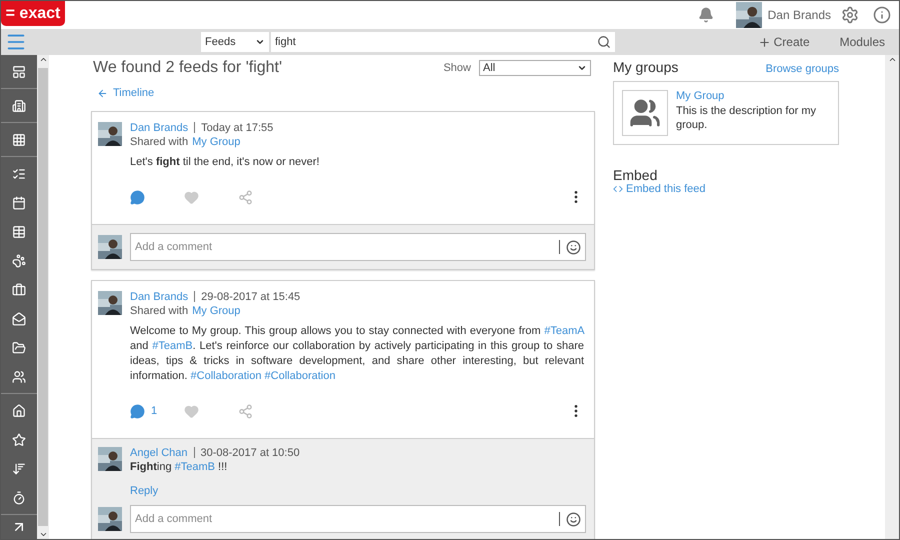  Describe the element at coordinates (235, 42) in the screenshot. I see `search-scope-dropdown: Feeds` at that location.